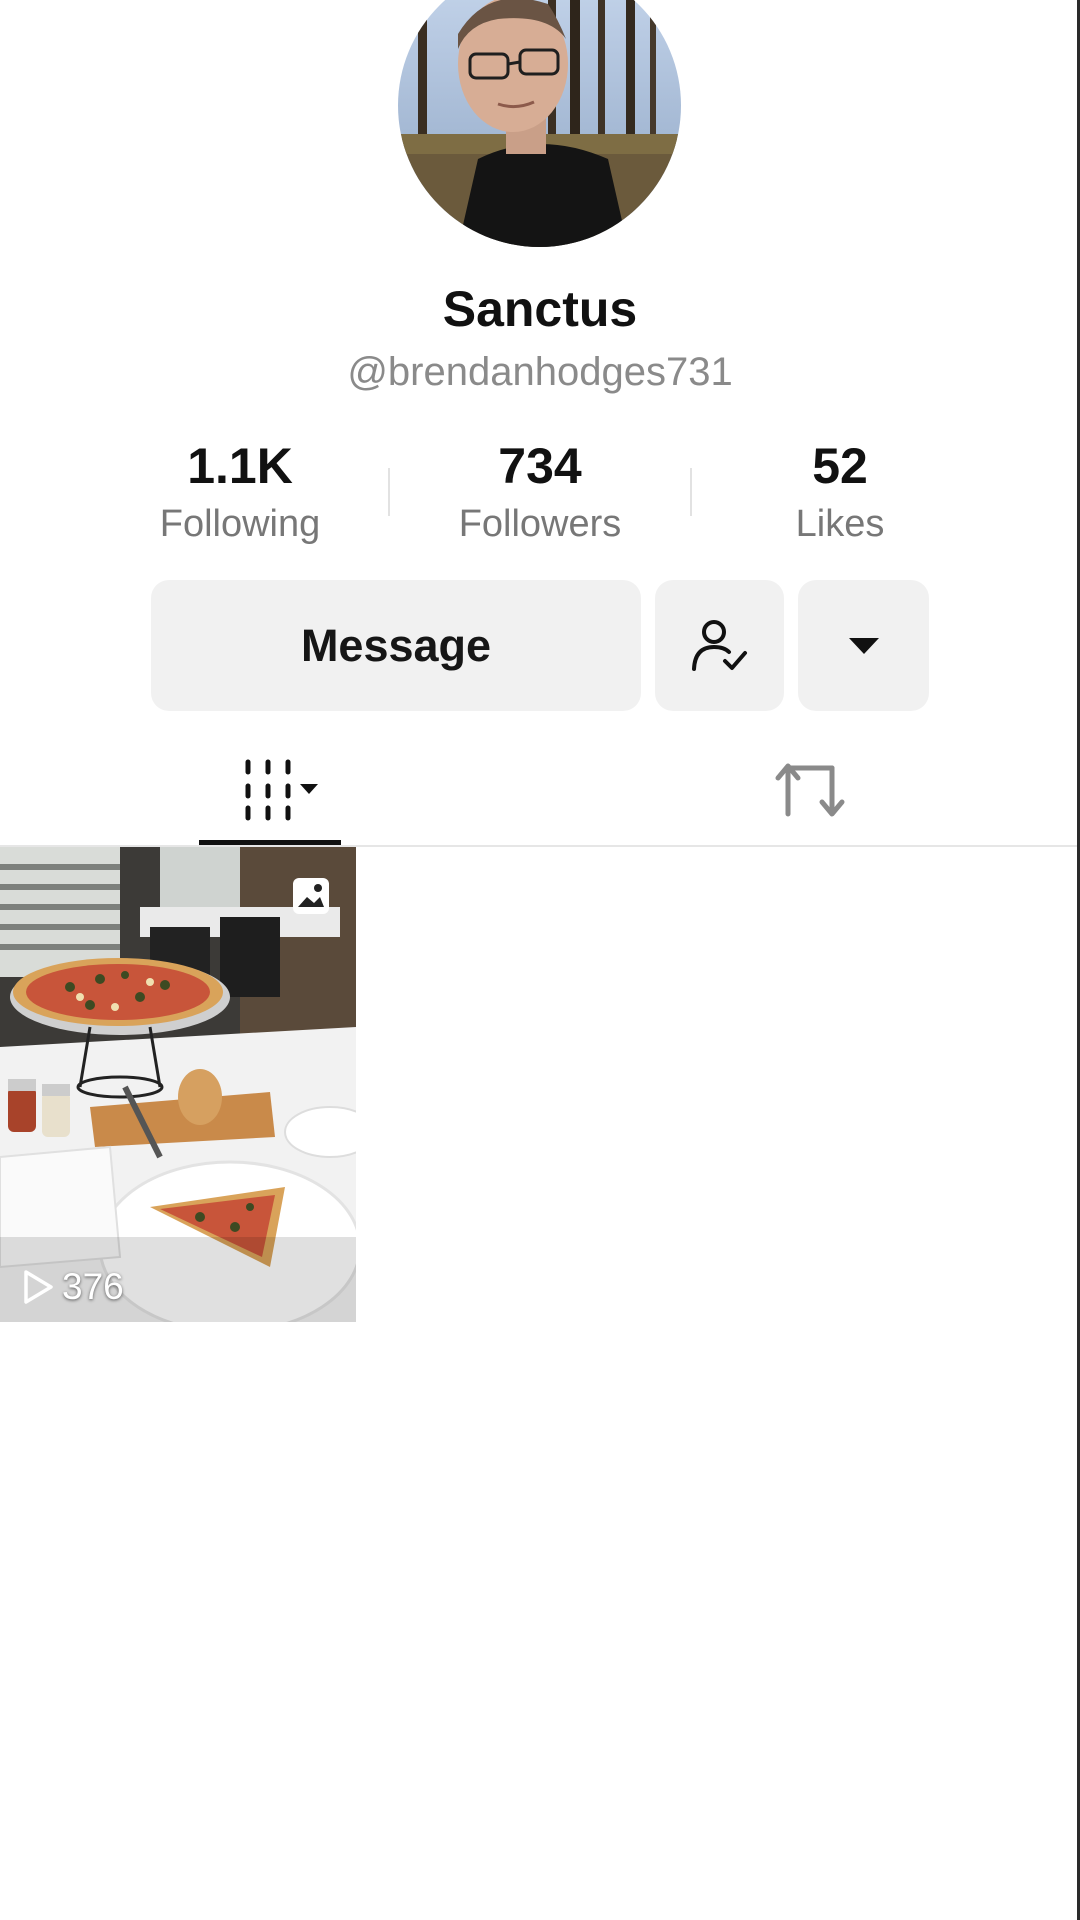  I want to click on tab-videos, so click(270, 790).